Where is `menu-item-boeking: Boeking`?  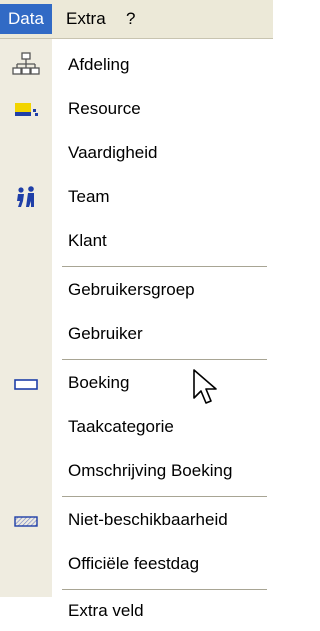 menu-item-boeking: Boeking is located at coordinates (136, 383).